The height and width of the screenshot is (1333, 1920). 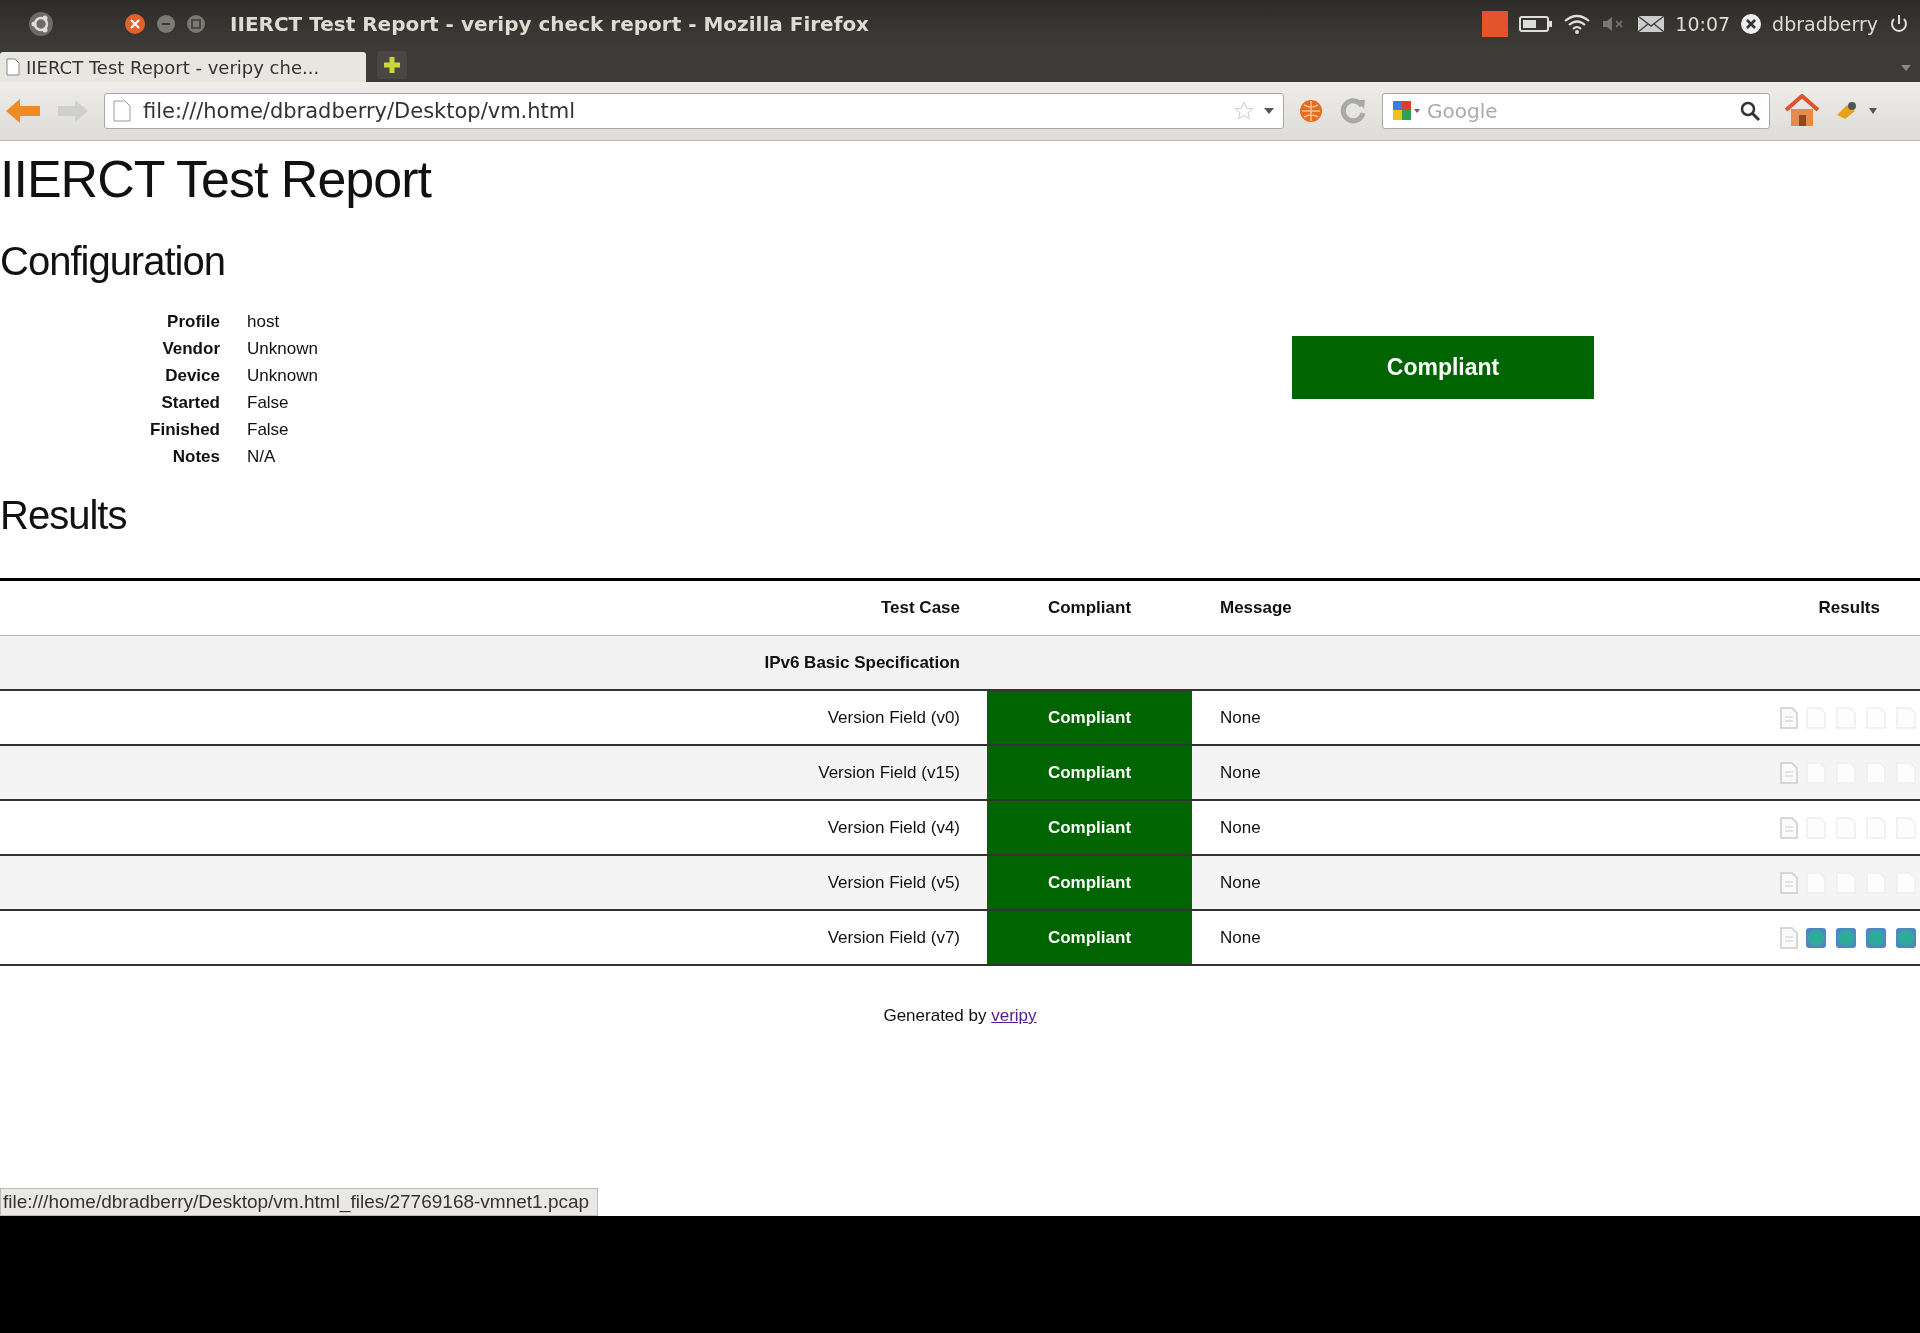 I want to click on mail-icon, so click(x=1651, y=24).